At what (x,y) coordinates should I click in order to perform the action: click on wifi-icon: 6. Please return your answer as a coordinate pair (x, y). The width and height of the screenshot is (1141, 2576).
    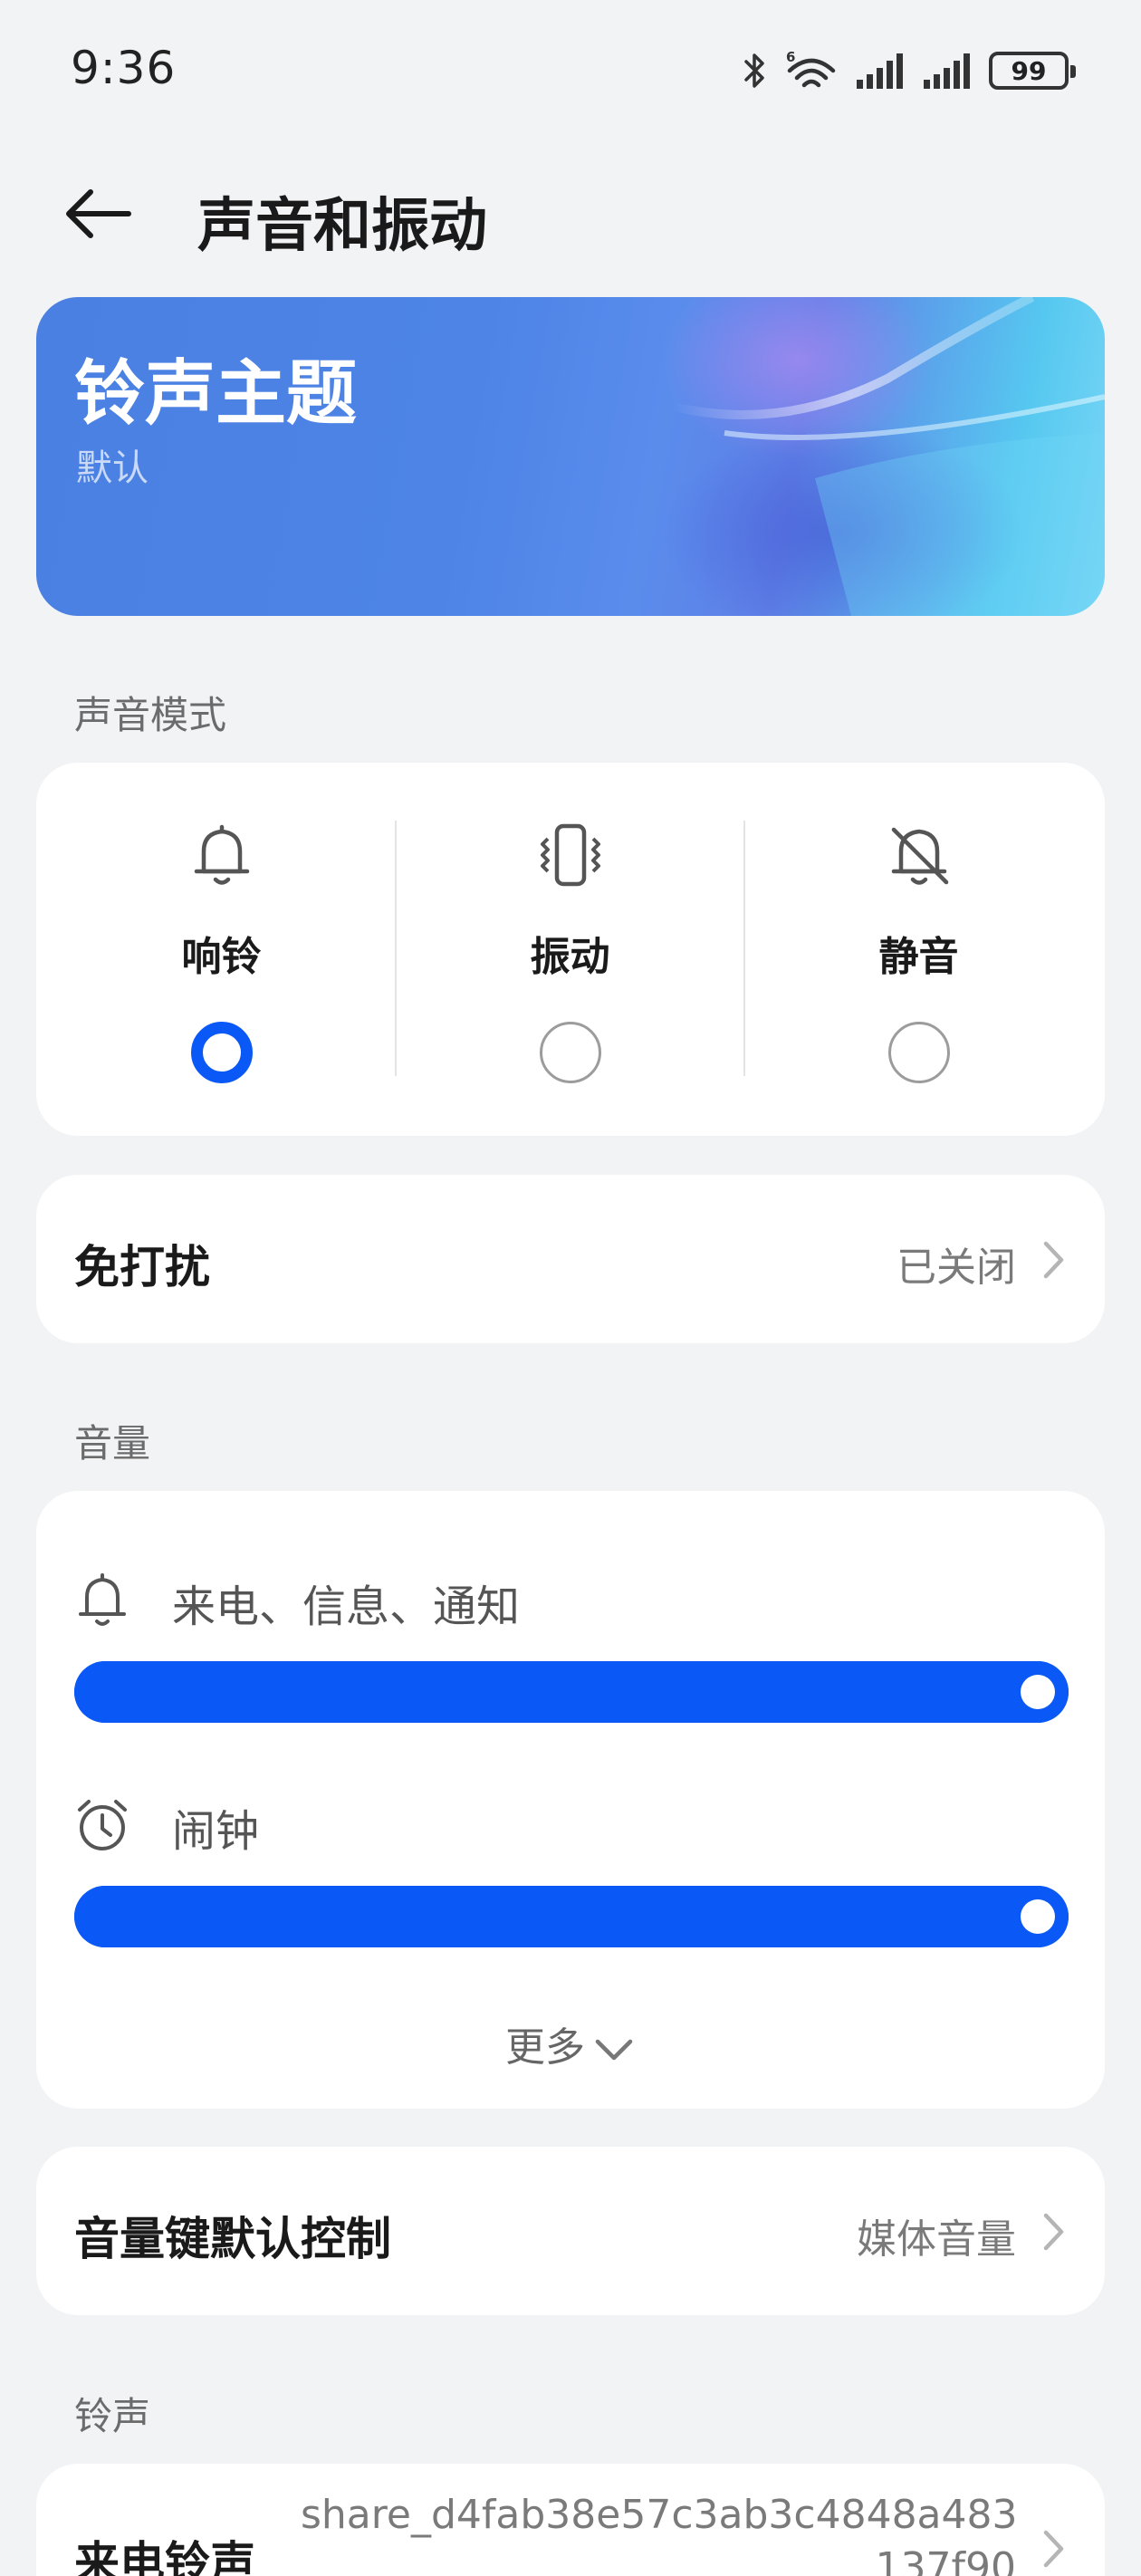
    Looking at the image, I should click on (811, 68).